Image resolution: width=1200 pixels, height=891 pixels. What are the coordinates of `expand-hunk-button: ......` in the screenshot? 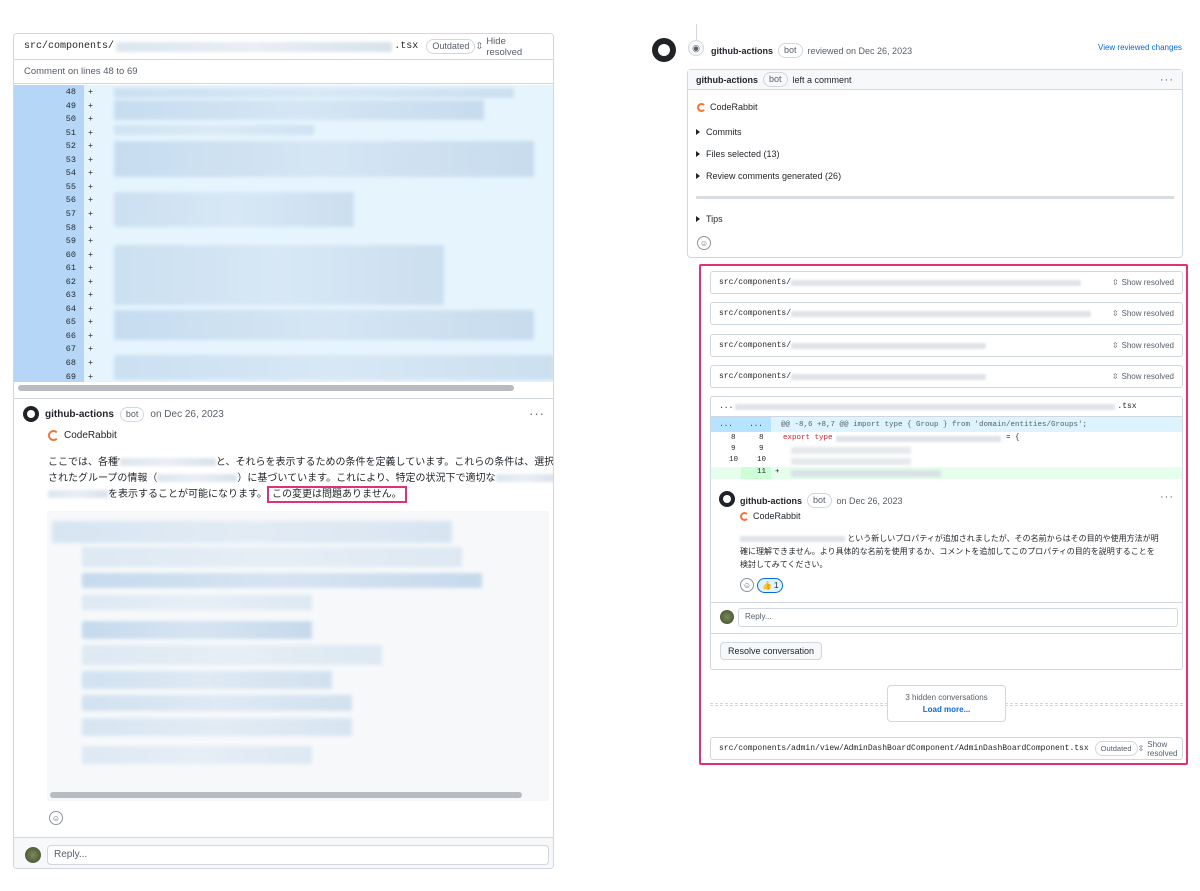 It's located at (741, 424).